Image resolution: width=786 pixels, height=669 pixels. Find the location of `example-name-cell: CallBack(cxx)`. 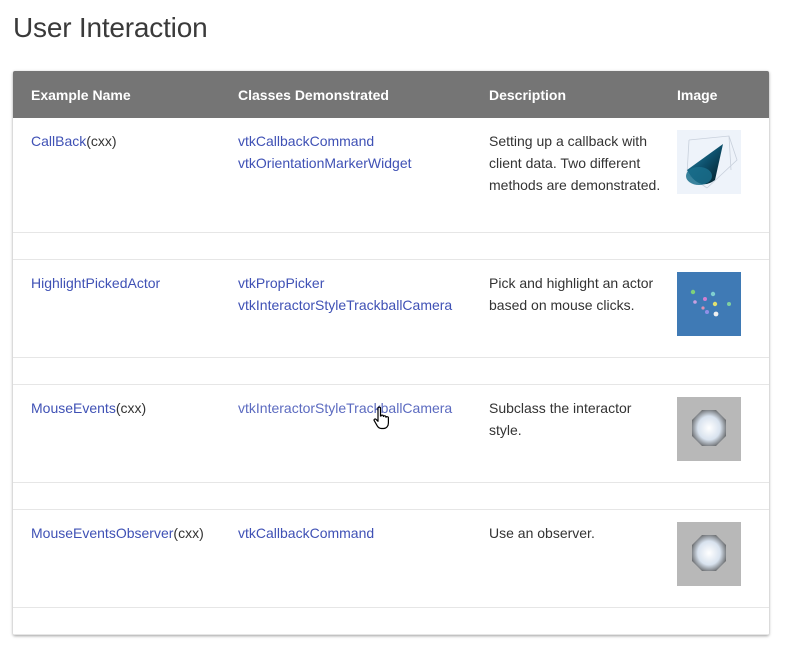

example-name-cell: CallBack(cxx) is located at coordinates (125, 175).